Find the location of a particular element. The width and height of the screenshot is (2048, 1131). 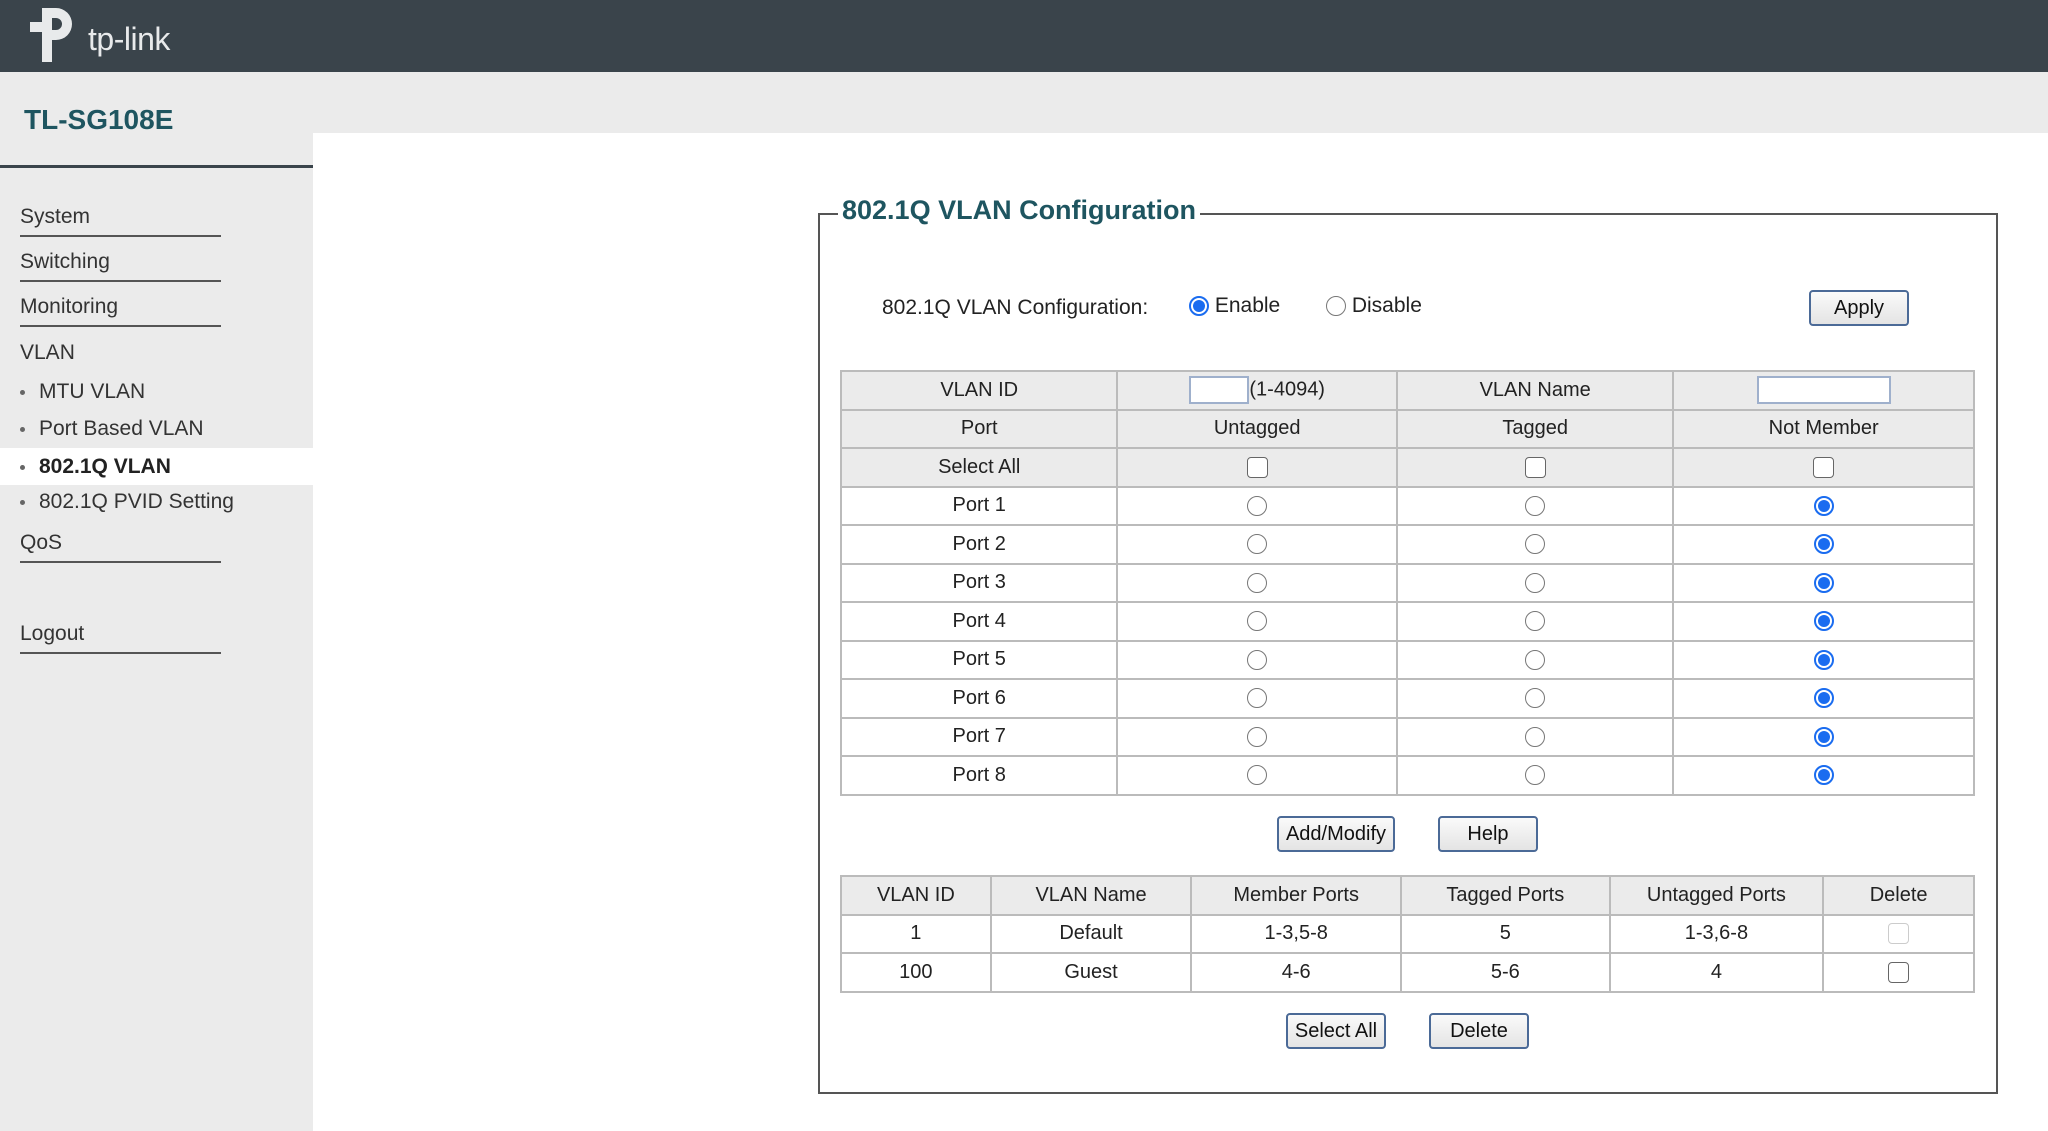

select-all-not-member-checkbox is located at coordinates (1824, 467).